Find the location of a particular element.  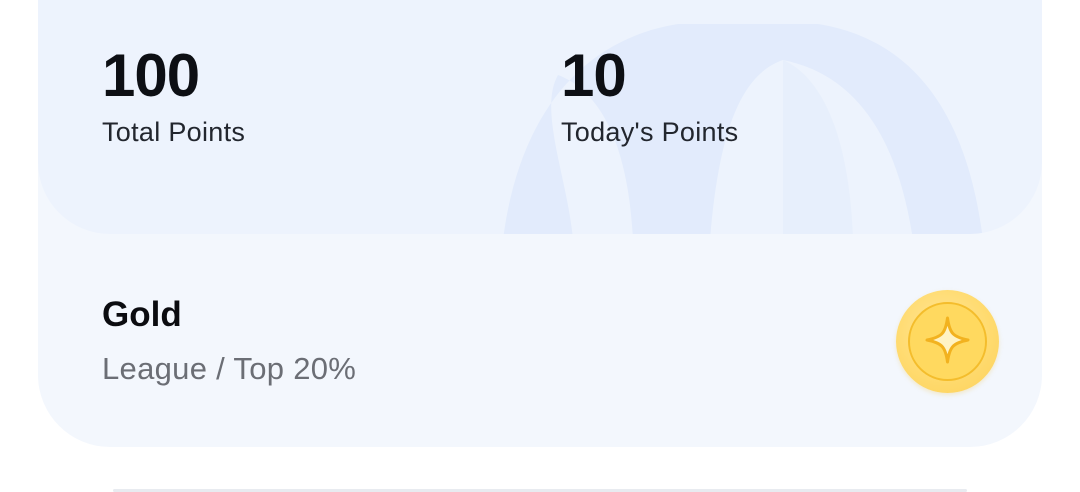

total-points-stat: 100 Total Points is located at coordinates (173, 96).